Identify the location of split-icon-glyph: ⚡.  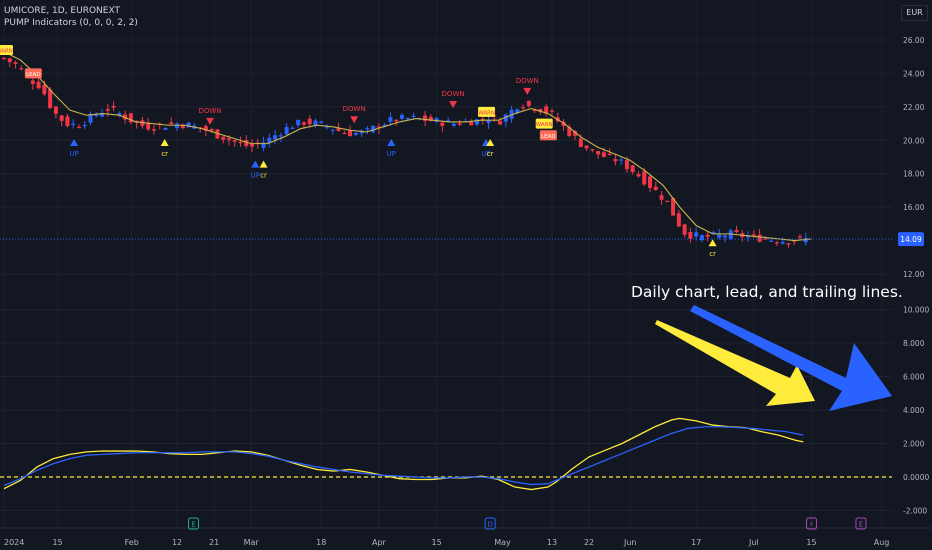
(811, 525).